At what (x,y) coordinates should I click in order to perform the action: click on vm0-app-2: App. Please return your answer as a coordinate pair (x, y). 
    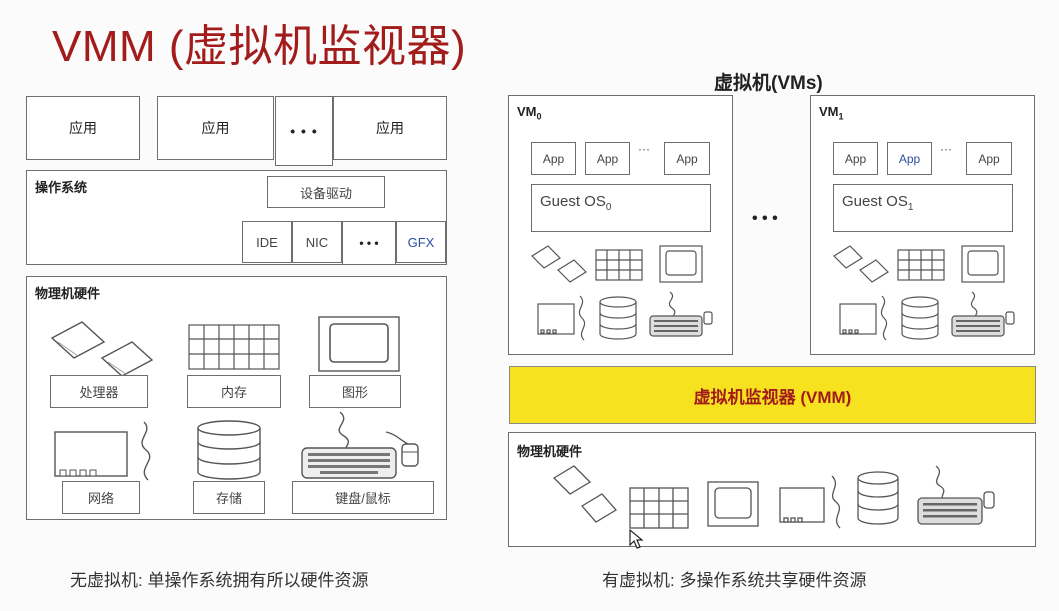
    Looking at the image, I should click on (607, 158).